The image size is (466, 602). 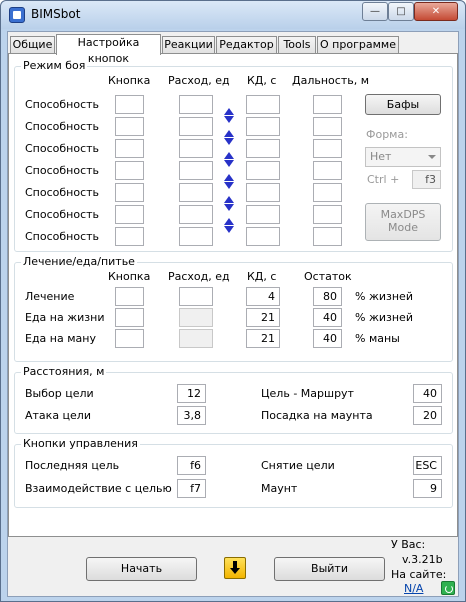 I want to click on attack-label: Атака цели, so click(x=58, y=415).